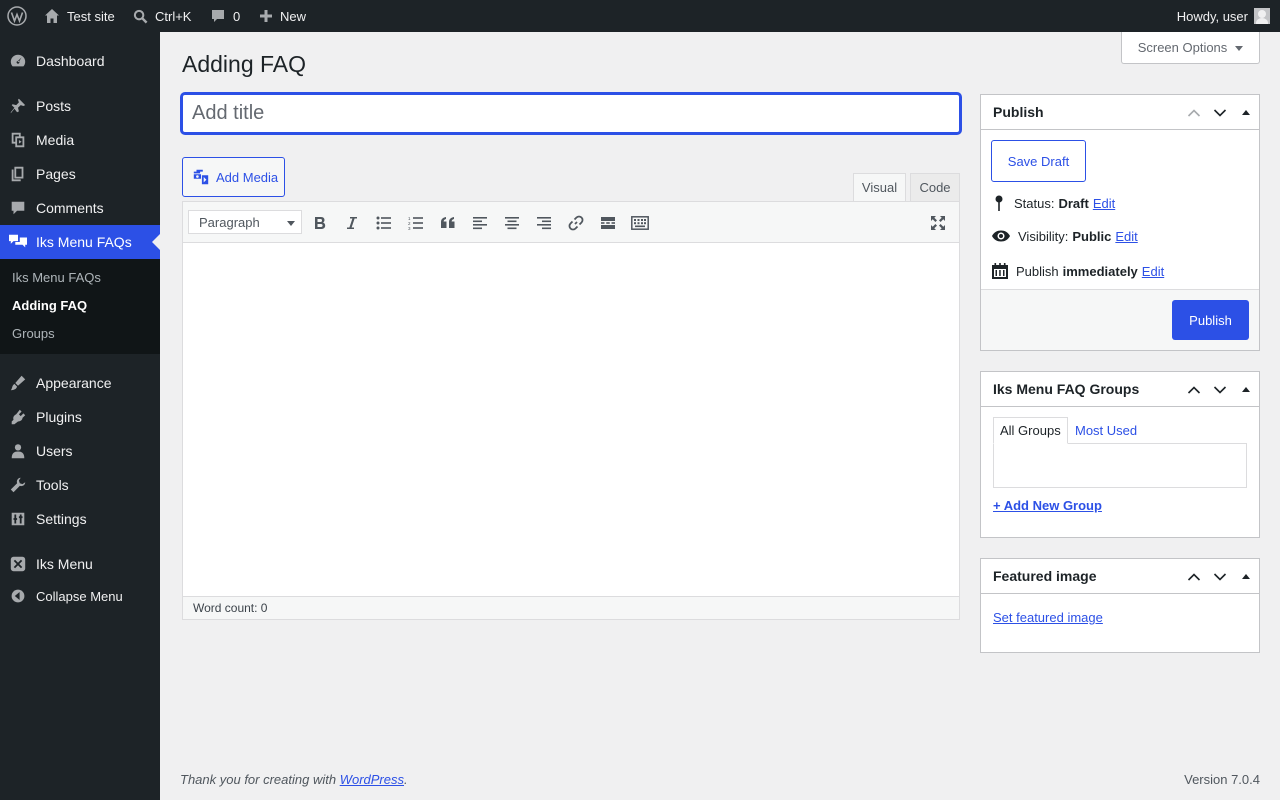  I want to click on publish-value: immediately, so click(1100, 271).